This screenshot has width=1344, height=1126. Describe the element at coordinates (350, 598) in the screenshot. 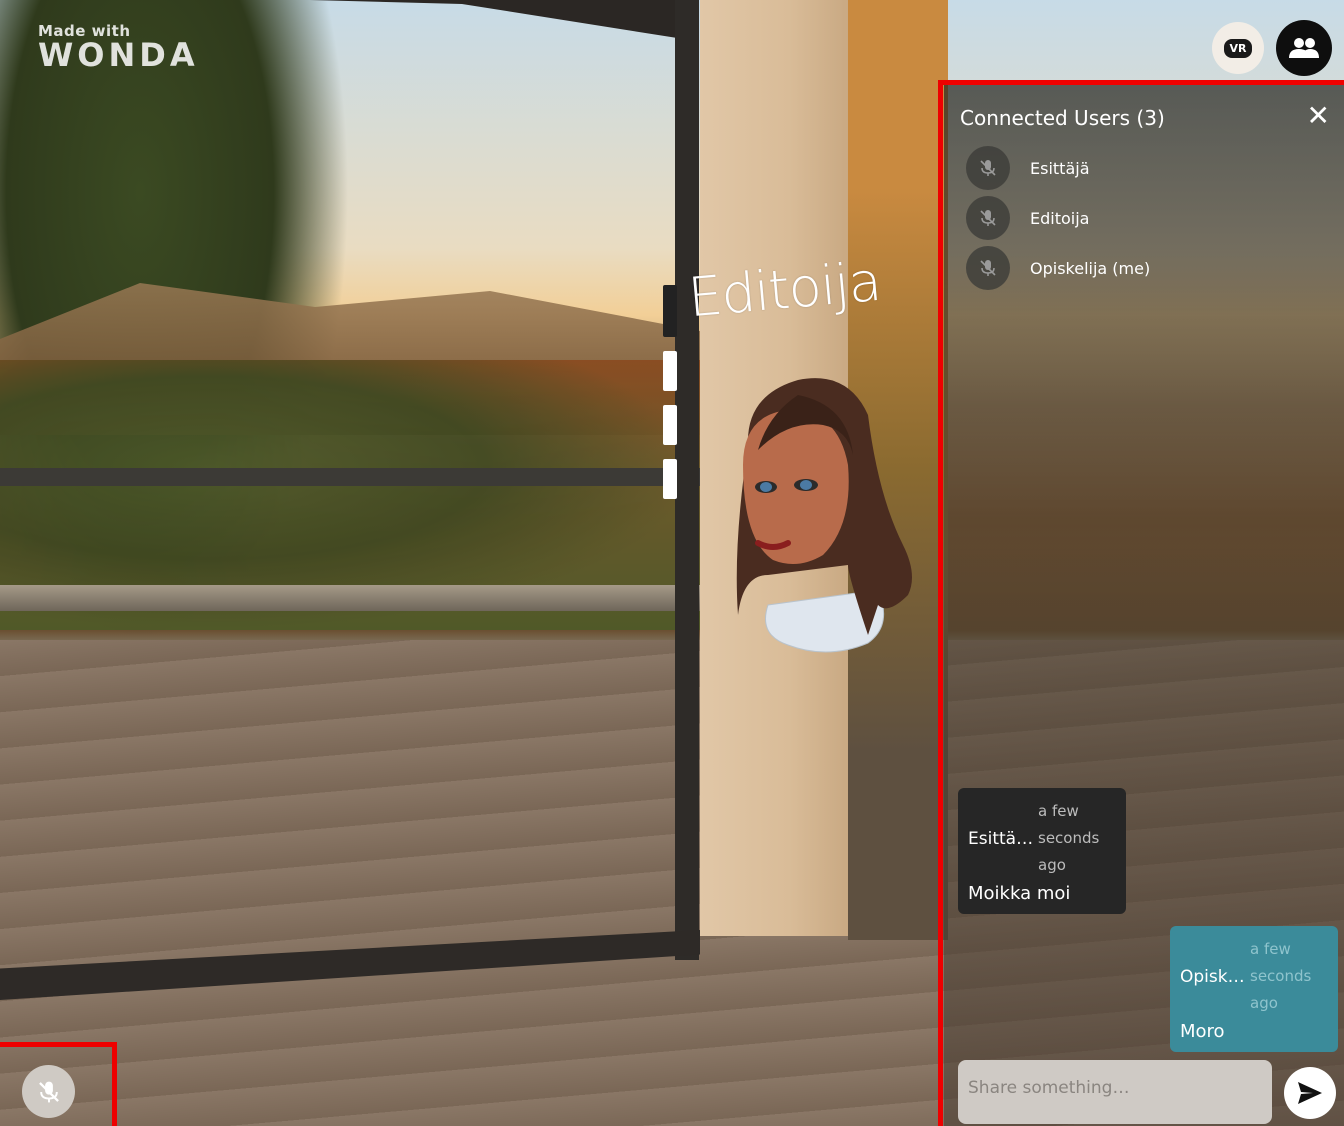

I see `balcony-railing` at that location.